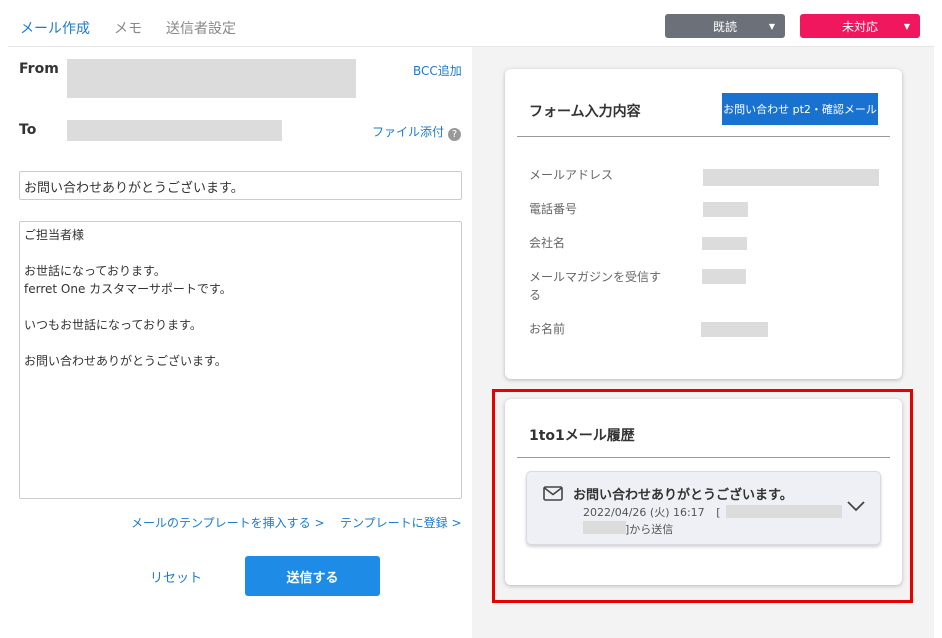 Image resolution: width=942 pixels, height=638 pixels. Describe the element at coordinates (176, 576) in the screenshot. I see `reset-button: リセット` at that location.